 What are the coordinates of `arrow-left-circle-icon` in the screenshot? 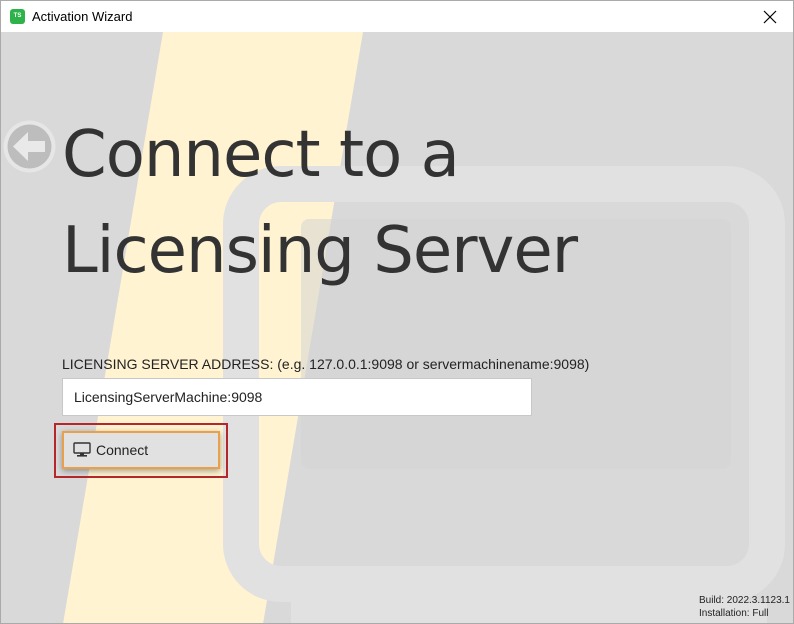 It's located at (29, 146).